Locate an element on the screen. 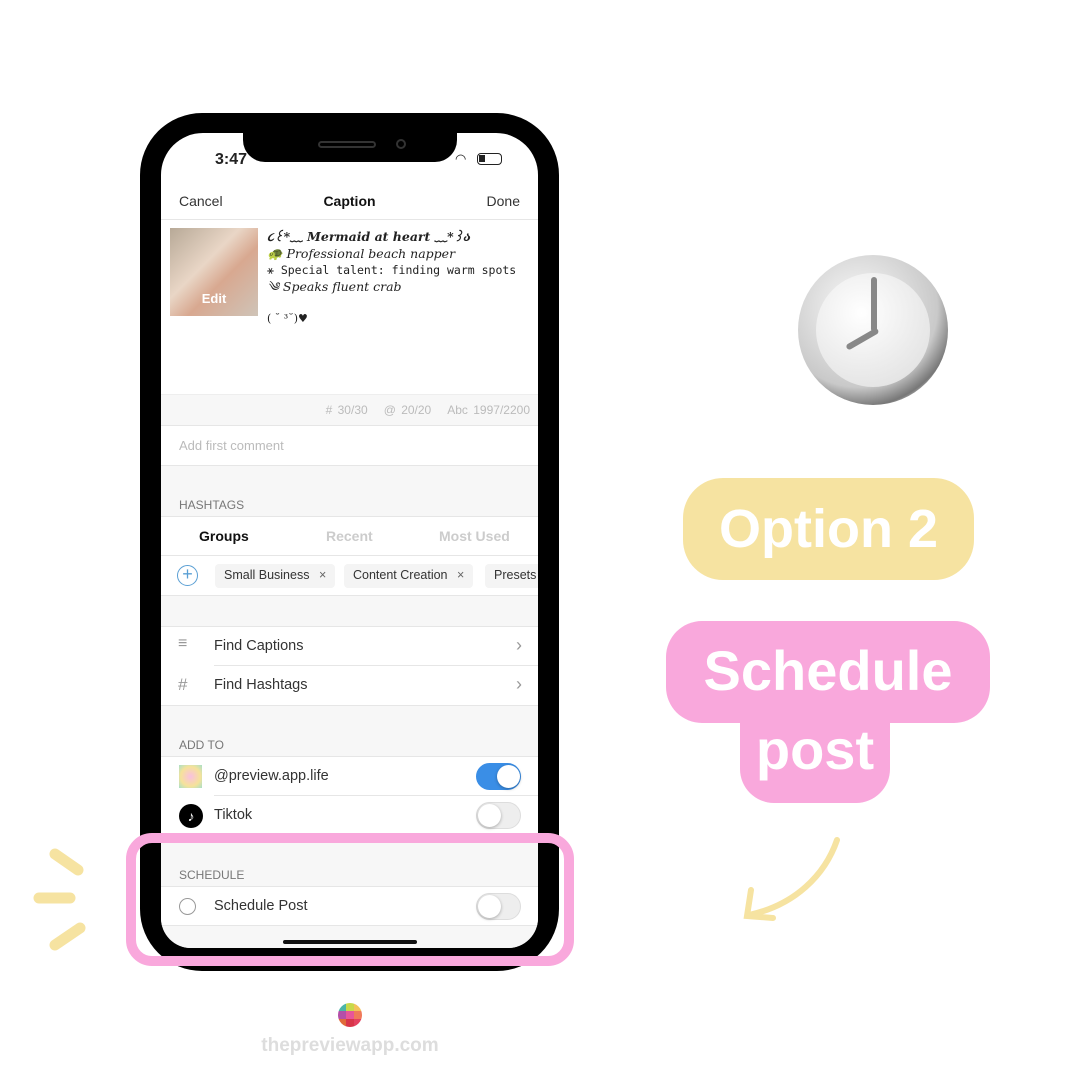  tiktok-toggle is located at coordinates (498, 815).